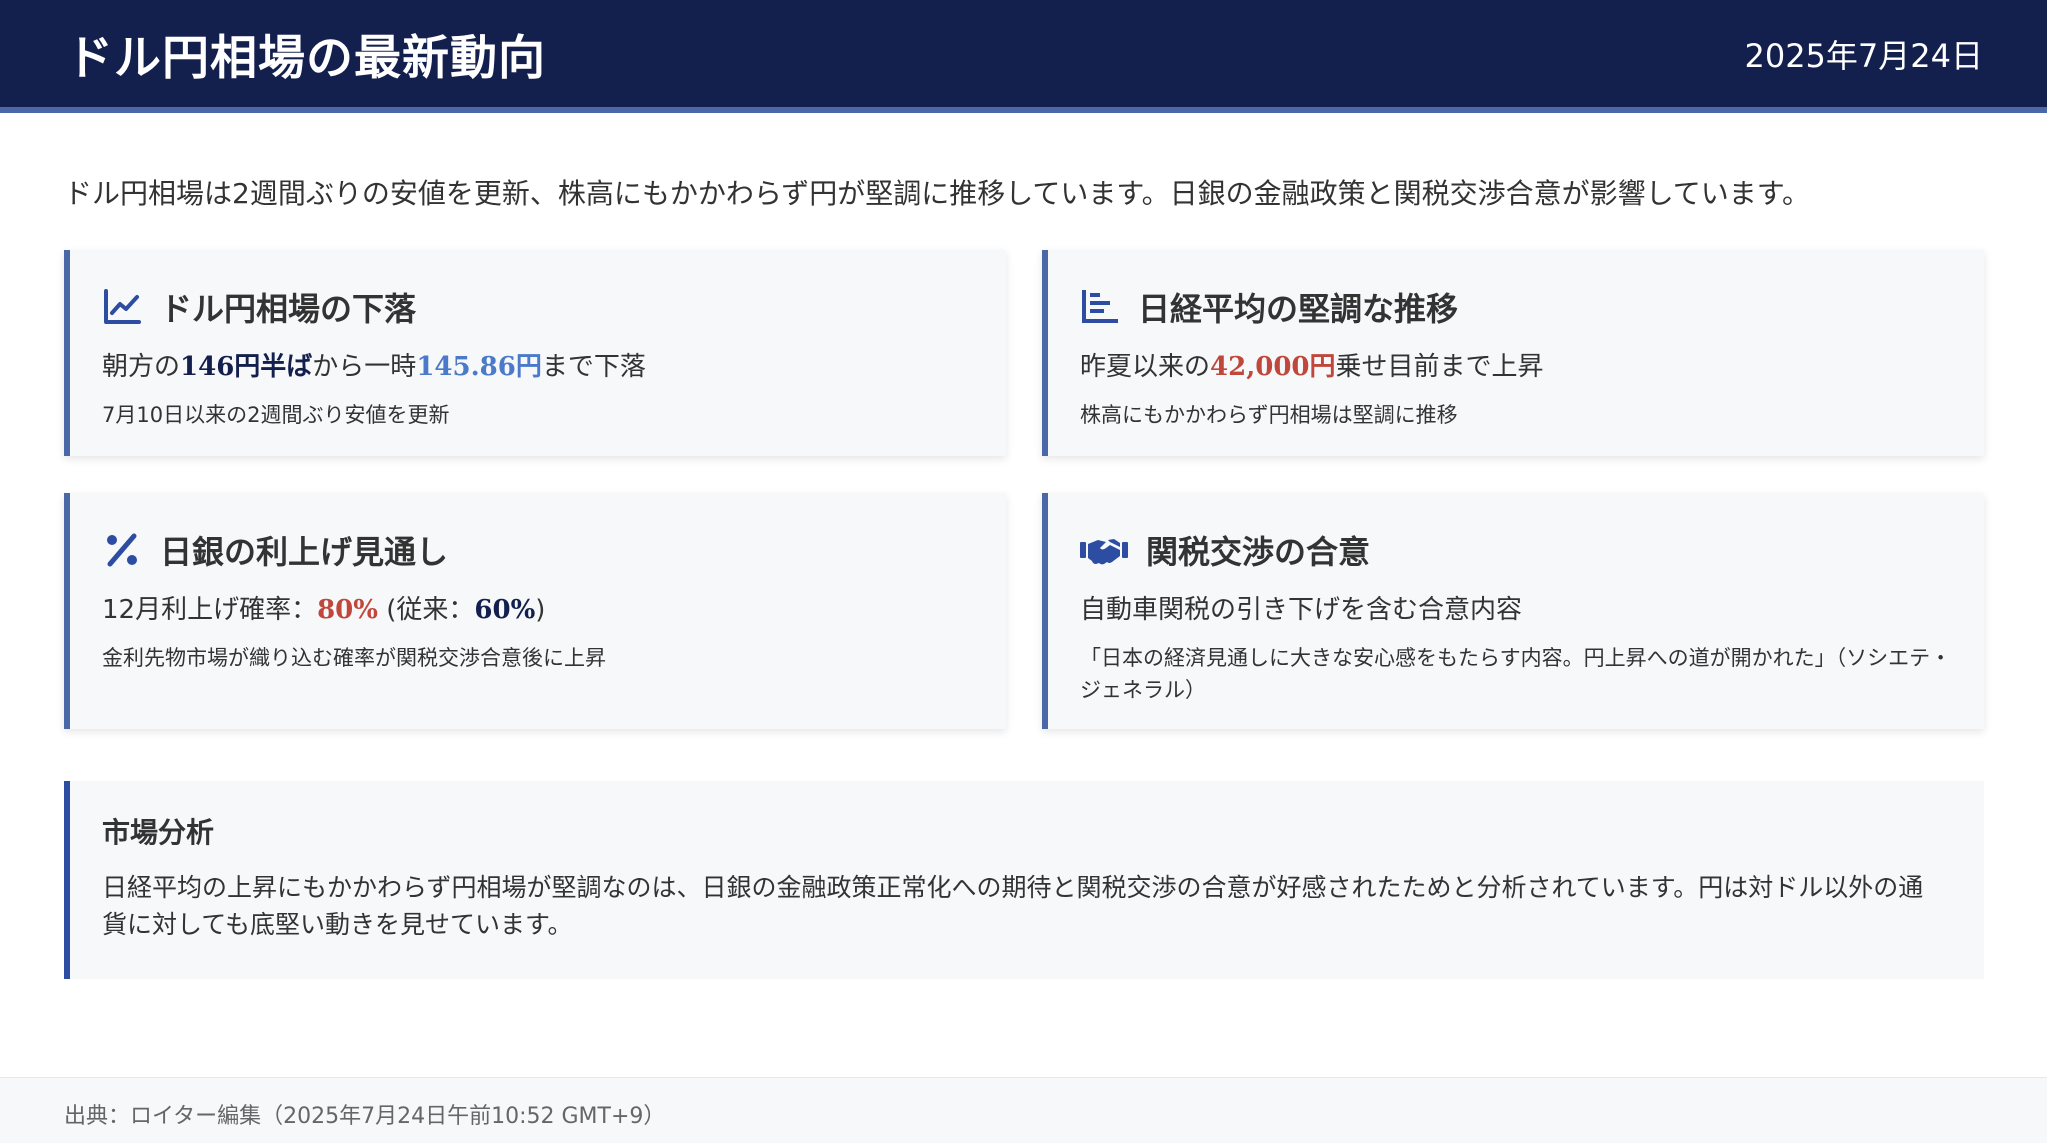 Image resolution: width=2047 pixels, height=1143 pixels. I want to click on text-segment: 自動車関税の引き下げを含む合意内容, so click(1301, 610).